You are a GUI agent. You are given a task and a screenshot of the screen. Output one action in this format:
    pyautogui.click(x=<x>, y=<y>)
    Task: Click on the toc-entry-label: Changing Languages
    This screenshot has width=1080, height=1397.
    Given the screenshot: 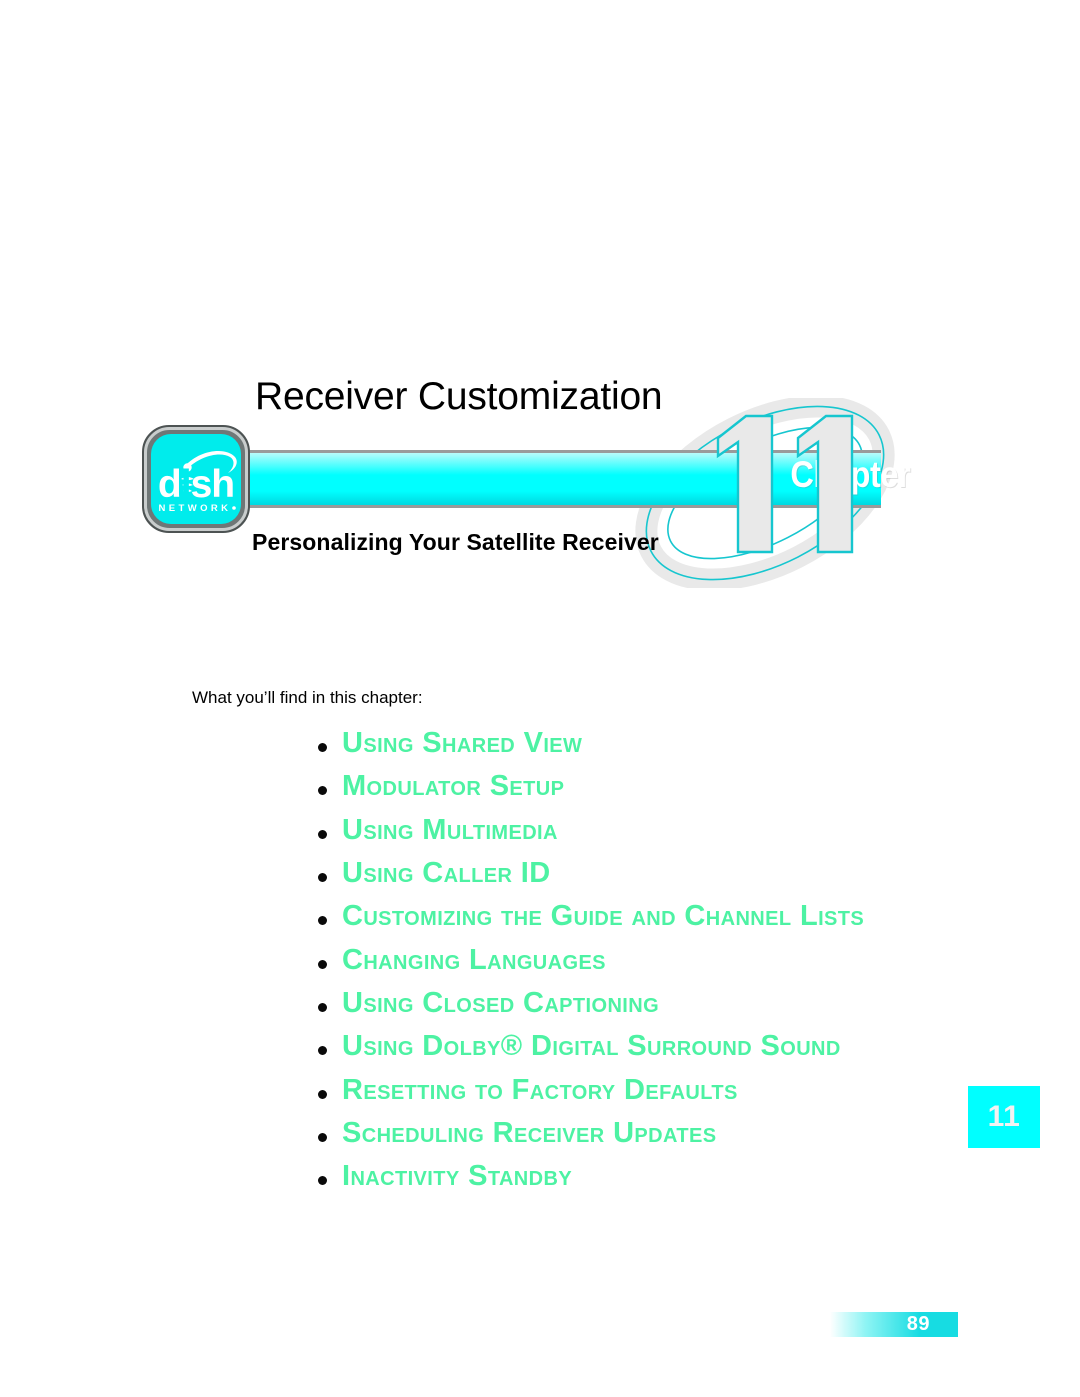 What is the action you would take?
    pyautogui.click(x=474, y=959)
    